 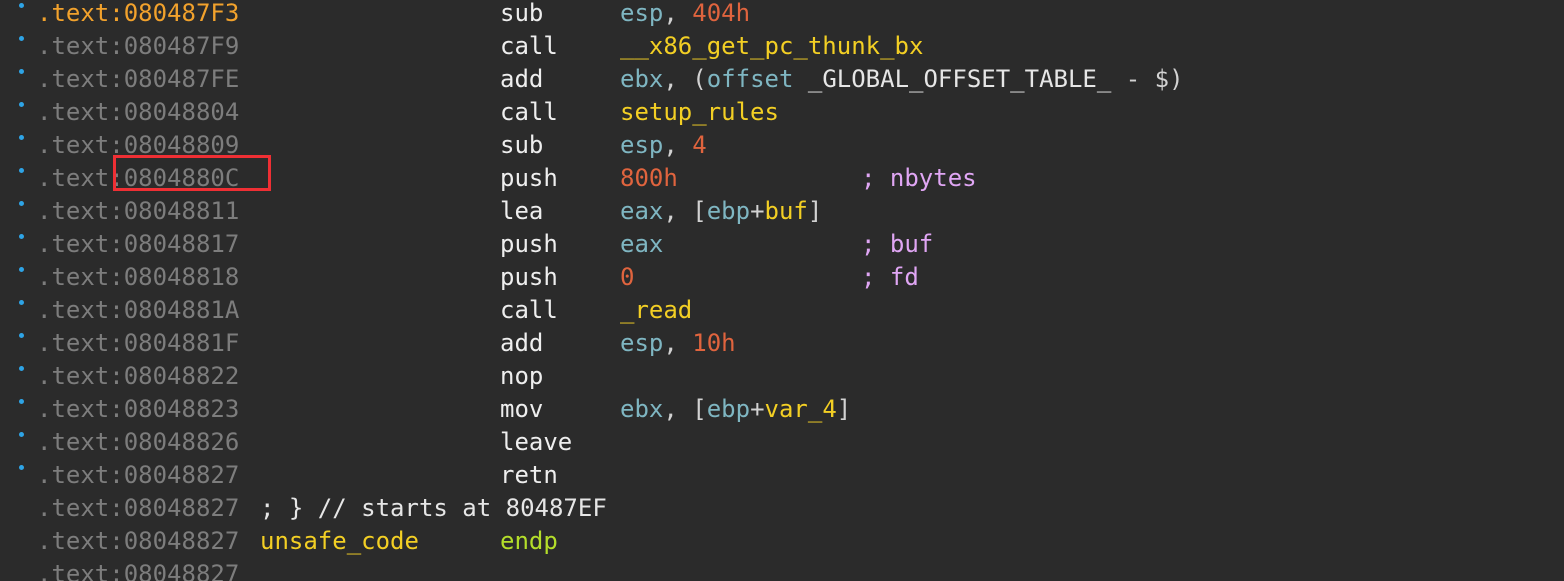 What do you see at coordinates (801, 409) in the screenshot?
I see `operand-token: var_4` at bounding box center [801, 409].